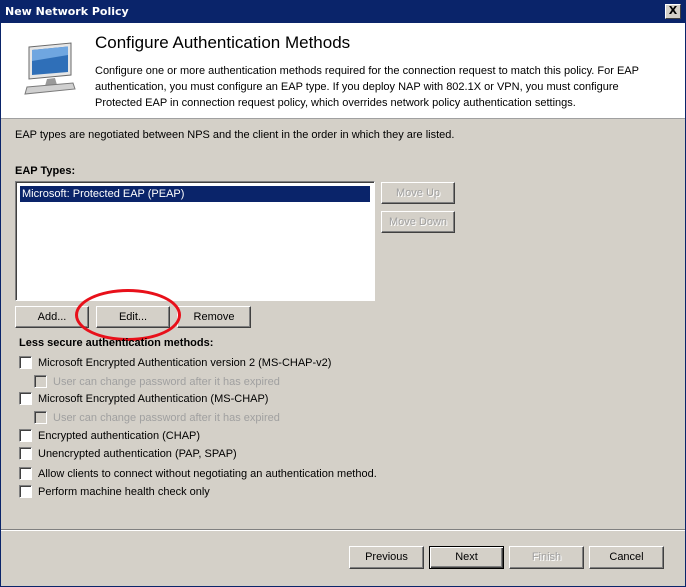 The height and width of the screenshot is (587, 686). I want to click on page-title: Configure Authentication Methods, so click(223, 42).